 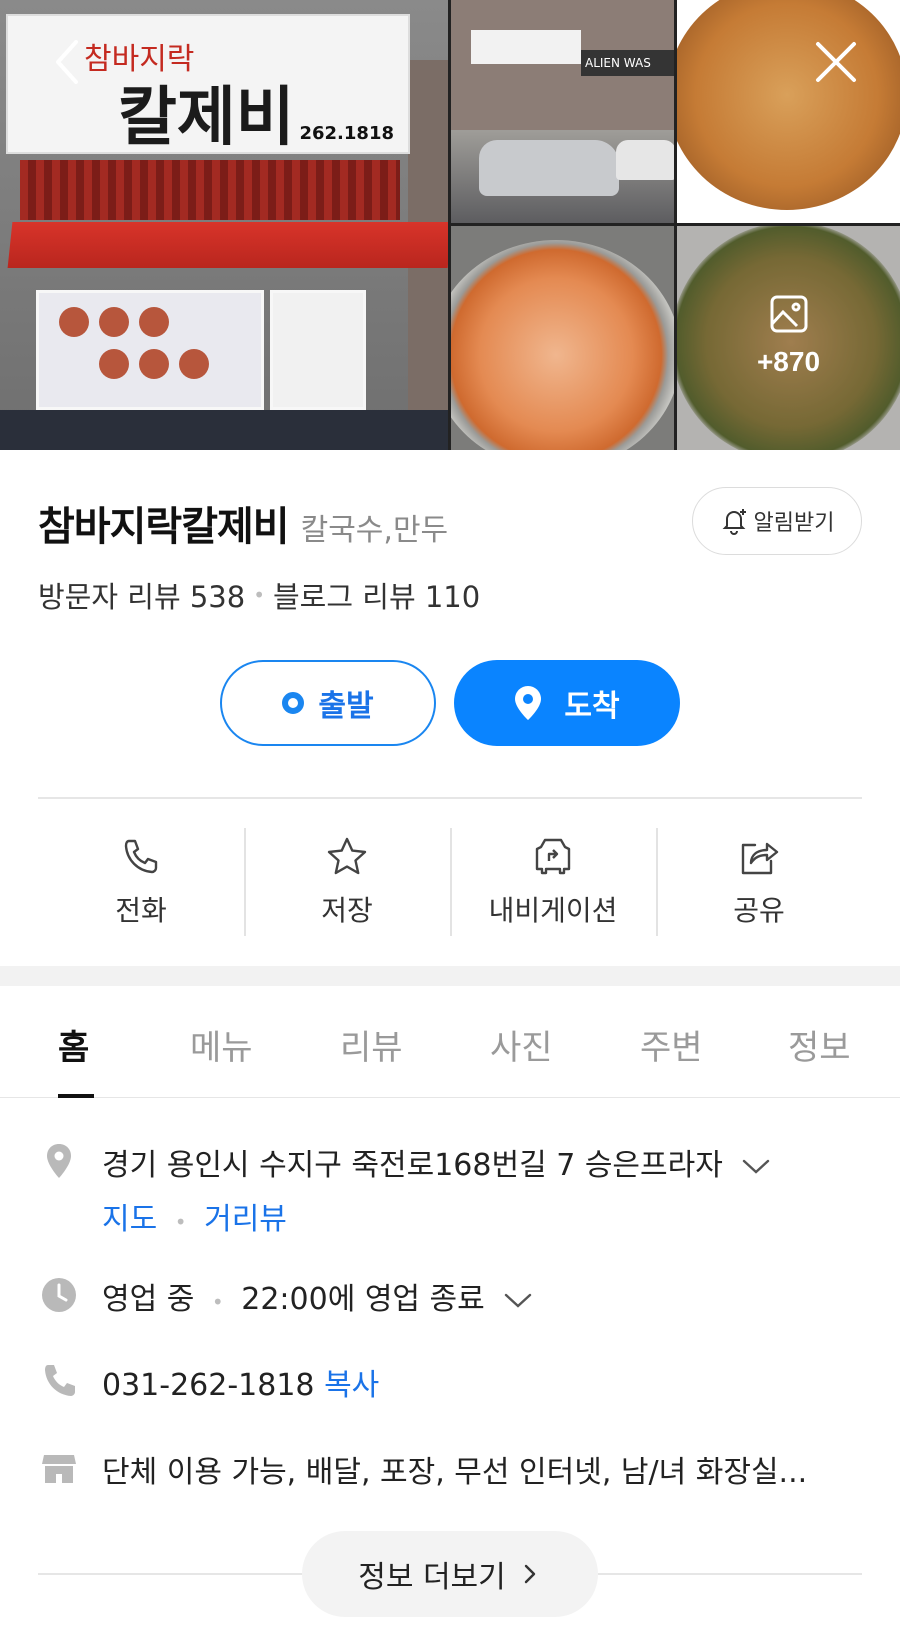 I want to click on menu-poster, so click(x=318, y=350).